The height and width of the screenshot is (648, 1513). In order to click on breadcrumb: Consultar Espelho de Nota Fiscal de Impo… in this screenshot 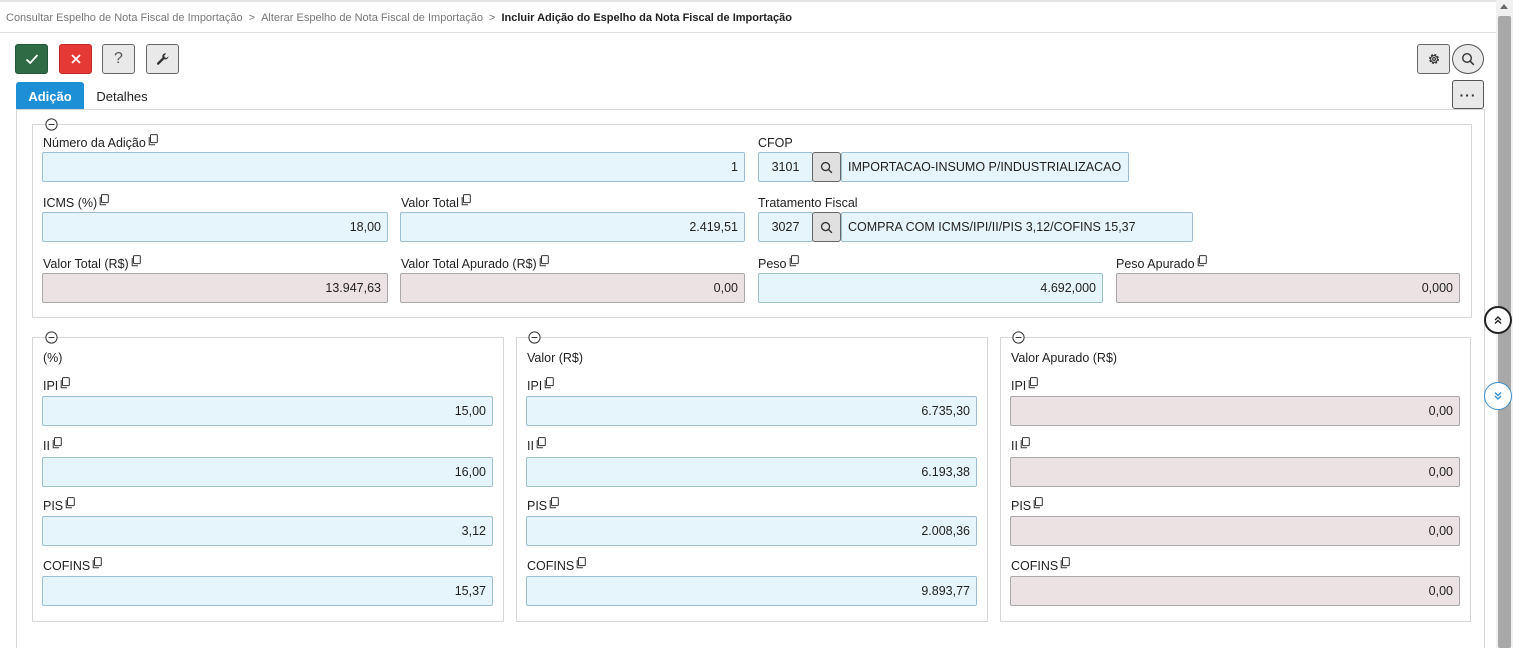, I will do `click(399, 18)`.